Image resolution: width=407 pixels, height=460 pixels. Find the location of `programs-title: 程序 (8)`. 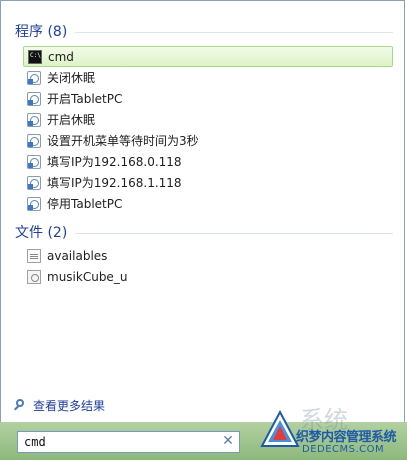

programs-title: 程序 (8) is located at coordinates (41, 32).